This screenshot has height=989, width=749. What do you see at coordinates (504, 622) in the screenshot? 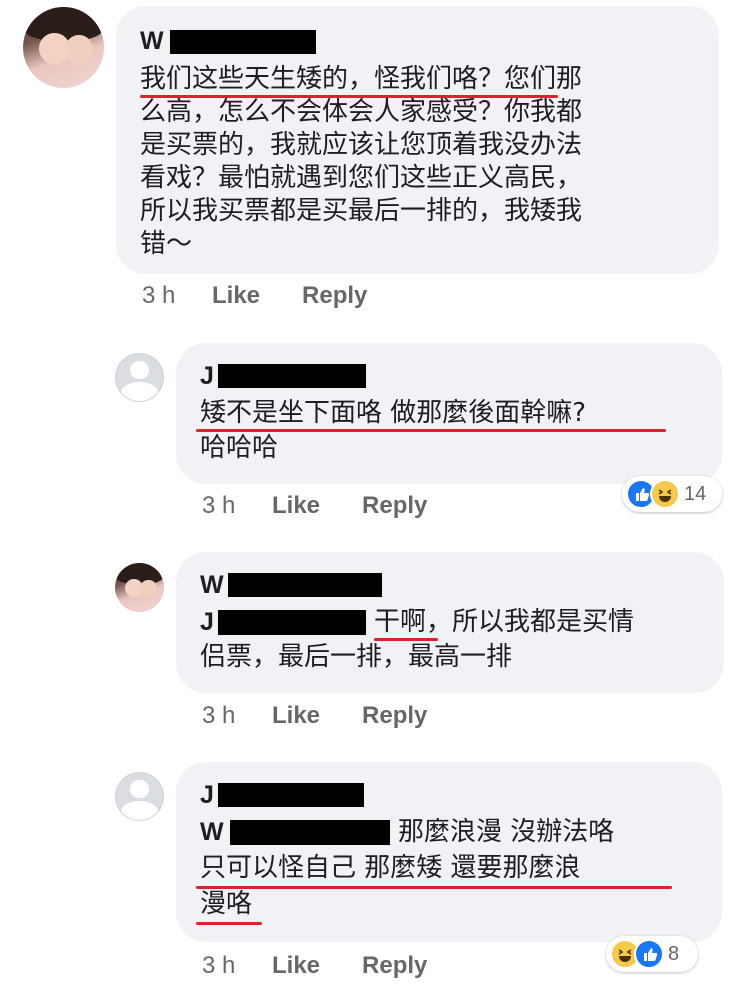
I see `comment-text-line: 干啊，所以我都是买情` at bounding box center [504, 622].